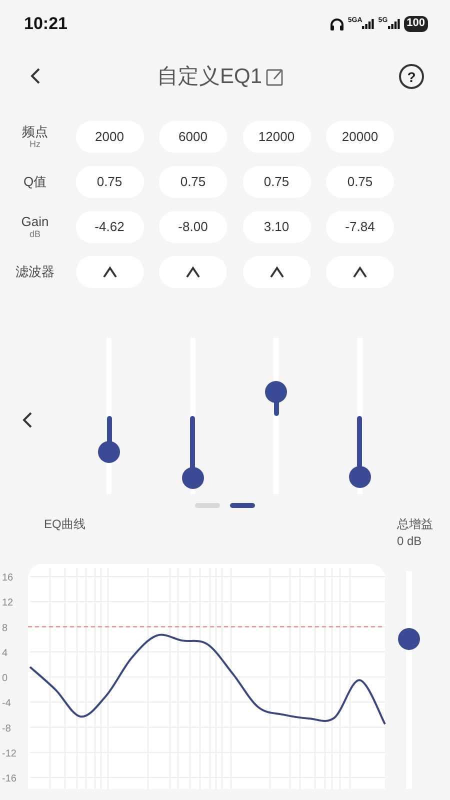  I want to click on page-title: 自定义EQ1, so click(209, 77).